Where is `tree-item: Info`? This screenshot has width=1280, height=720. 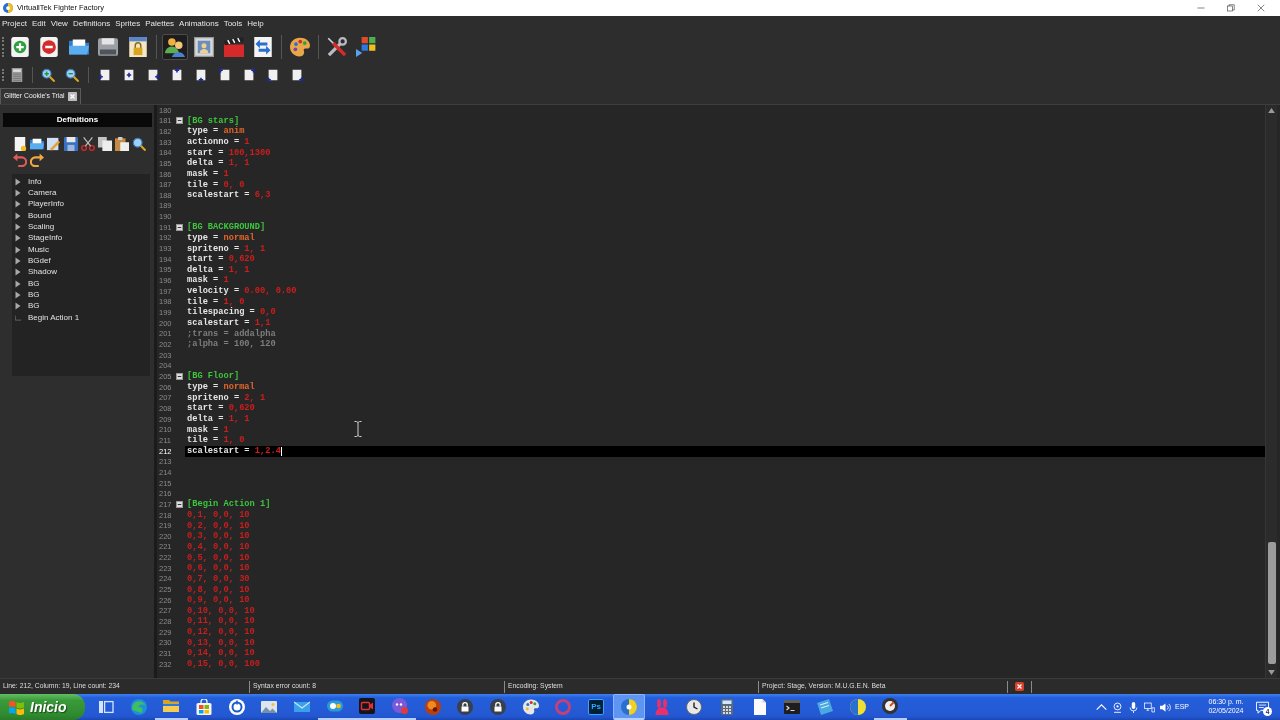 tree-item: Info is located at coordinates (35, 181).